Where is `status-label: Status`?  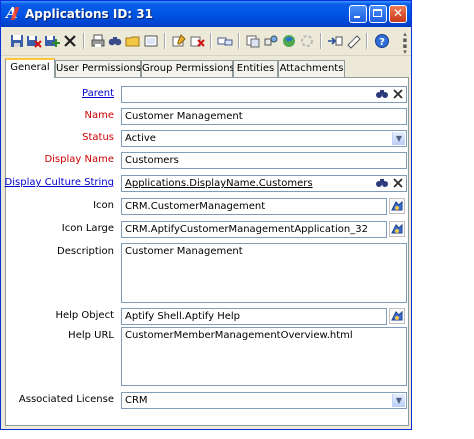 status-label: Status is located at coordinates (98, 137).